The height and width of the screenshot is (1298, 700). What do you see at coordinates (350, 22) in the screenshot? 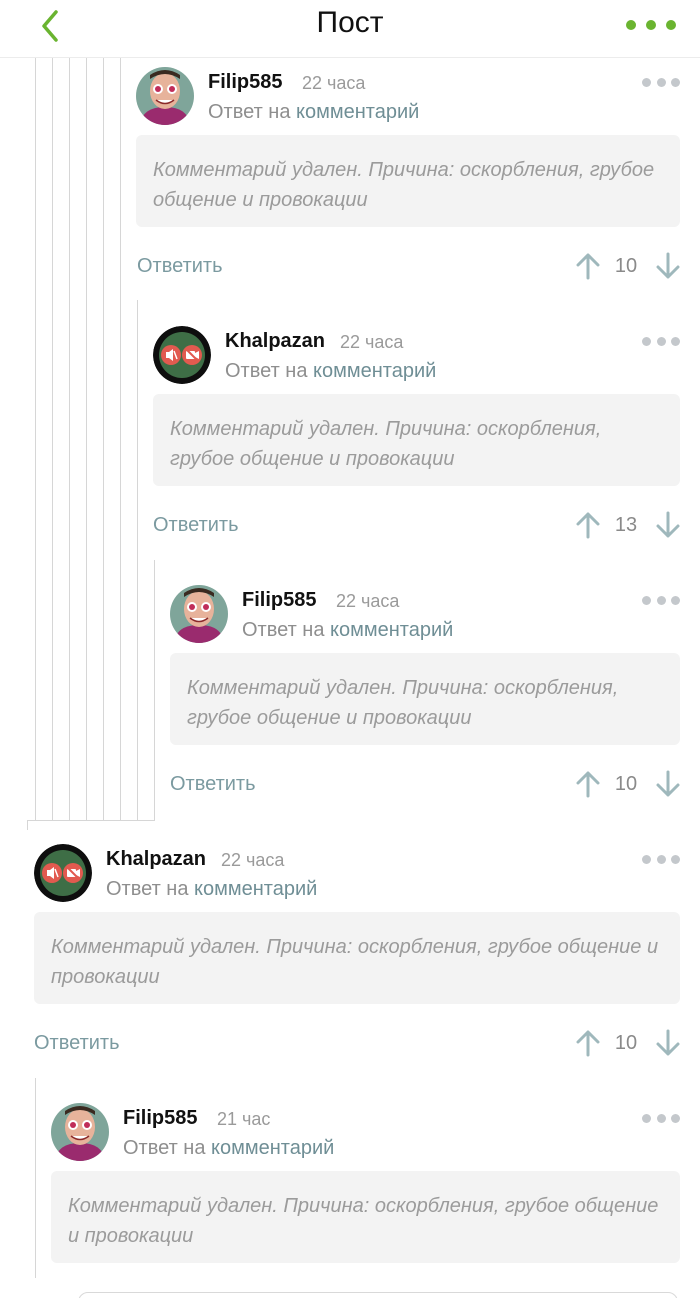
I see `page-title: Пост` at bounding box center [350, 22].